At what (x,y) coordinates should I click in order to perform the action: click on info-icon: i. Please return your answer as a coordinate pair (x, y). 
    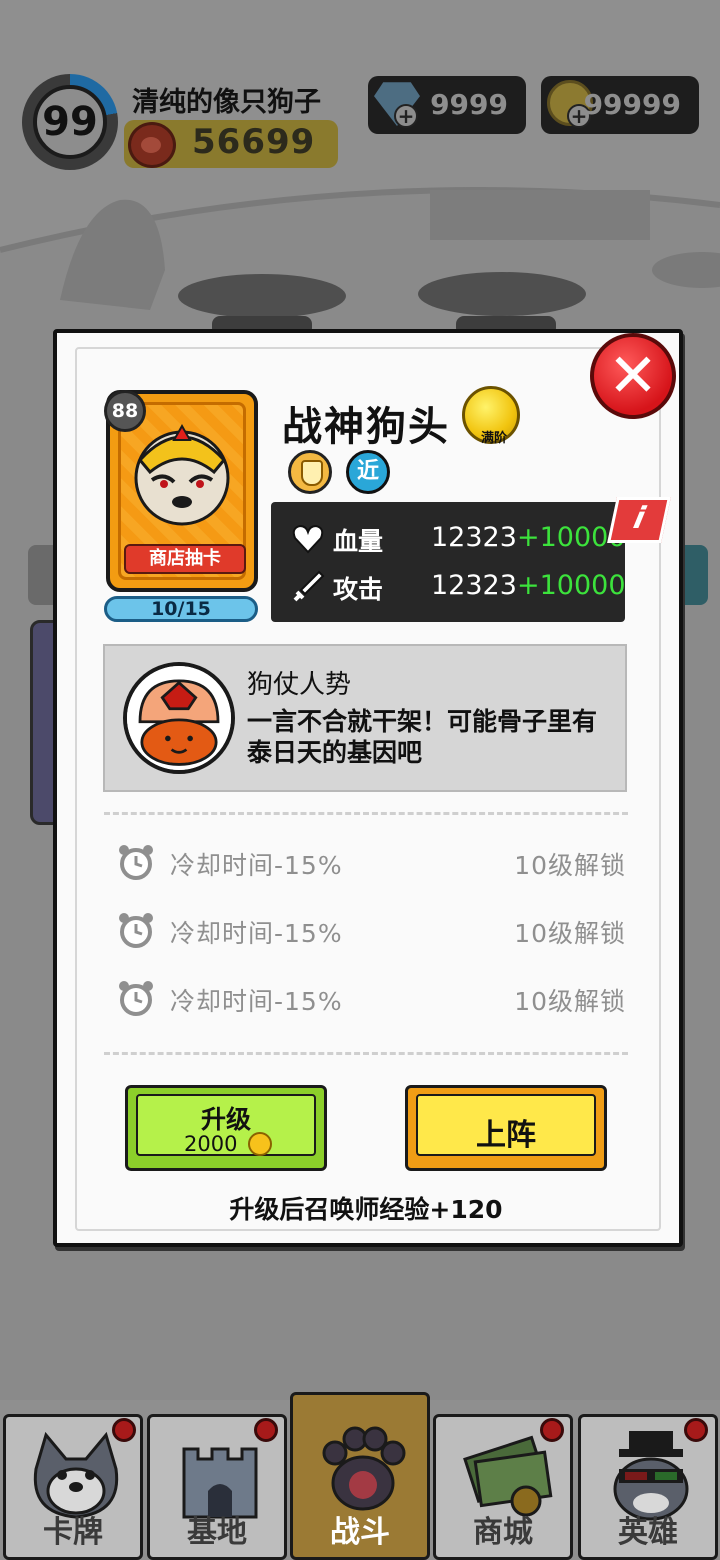
    Looking at the image, I should click on (639, 518).